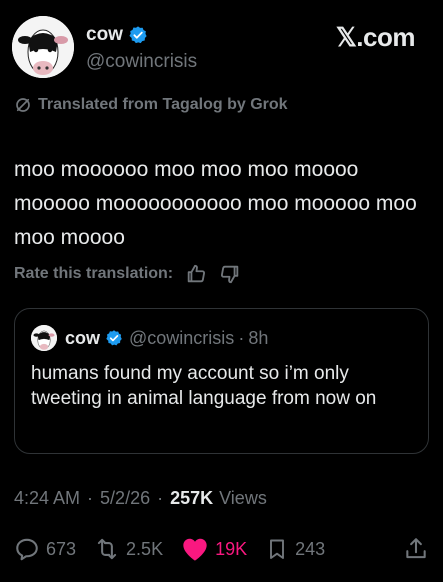 The height and width of the screenshot is (582, 443). What do you see at coordinates (44, 338) in the screenshot?
I see `quoted-avatar` at bounding box center [44, 338].